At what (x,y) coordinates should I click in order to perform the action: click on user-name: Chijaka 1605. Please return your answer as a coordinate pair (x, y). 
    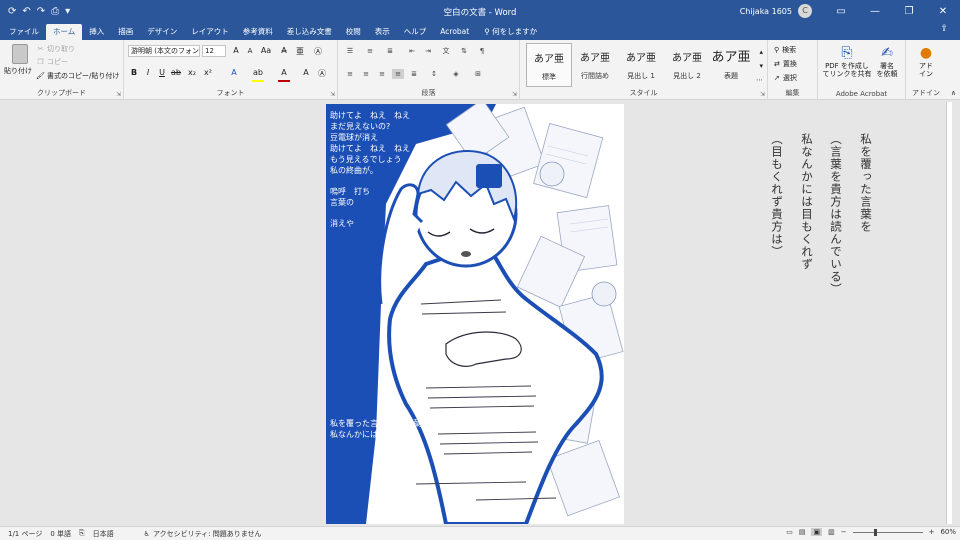
    Looking at the image, I should click on (766, 11).